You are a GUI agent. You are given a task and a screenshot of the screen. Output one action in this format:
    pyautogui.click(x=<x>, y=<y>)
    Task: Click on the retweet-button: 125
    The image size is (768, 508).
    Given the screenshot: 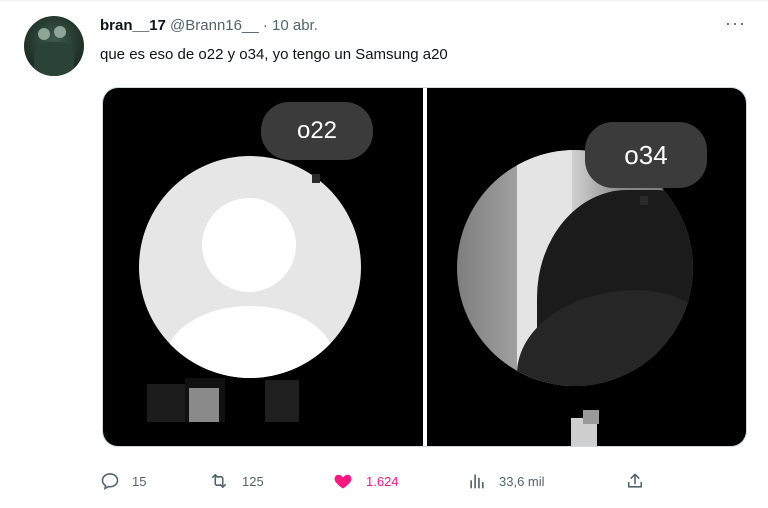 What is the action you would take?
    pyautogui.click(x=236, y=481)
    